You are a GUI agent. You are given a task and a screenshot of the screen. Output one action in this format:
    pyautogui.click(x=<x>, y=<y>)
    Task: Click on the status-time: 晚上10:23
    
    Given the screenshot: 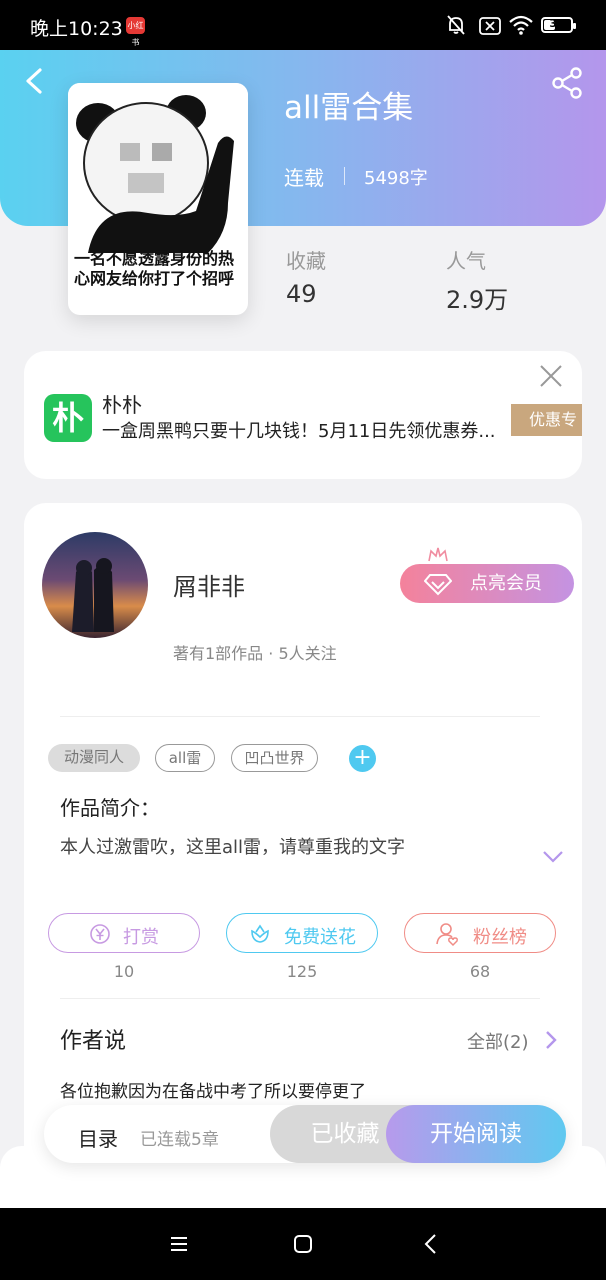 What is the action you would take?
    pyautogui.click(x=76, y=29)
    